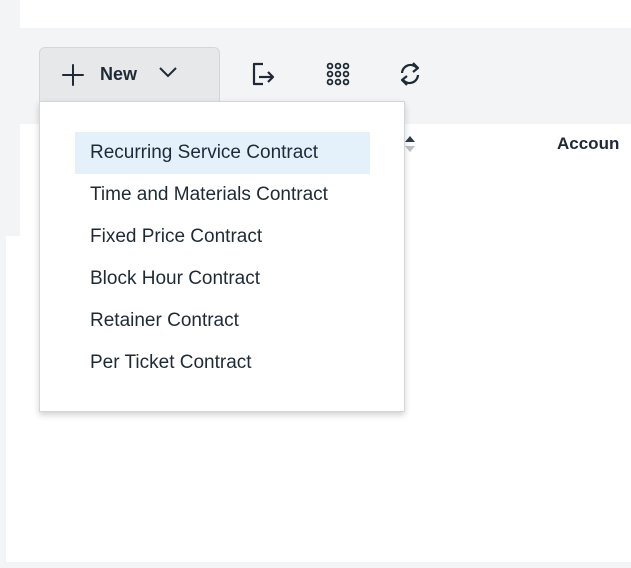 The height and width of the screenshot is (568, 631). I want to click on column-header-account: Accoun, so click(588, 144).